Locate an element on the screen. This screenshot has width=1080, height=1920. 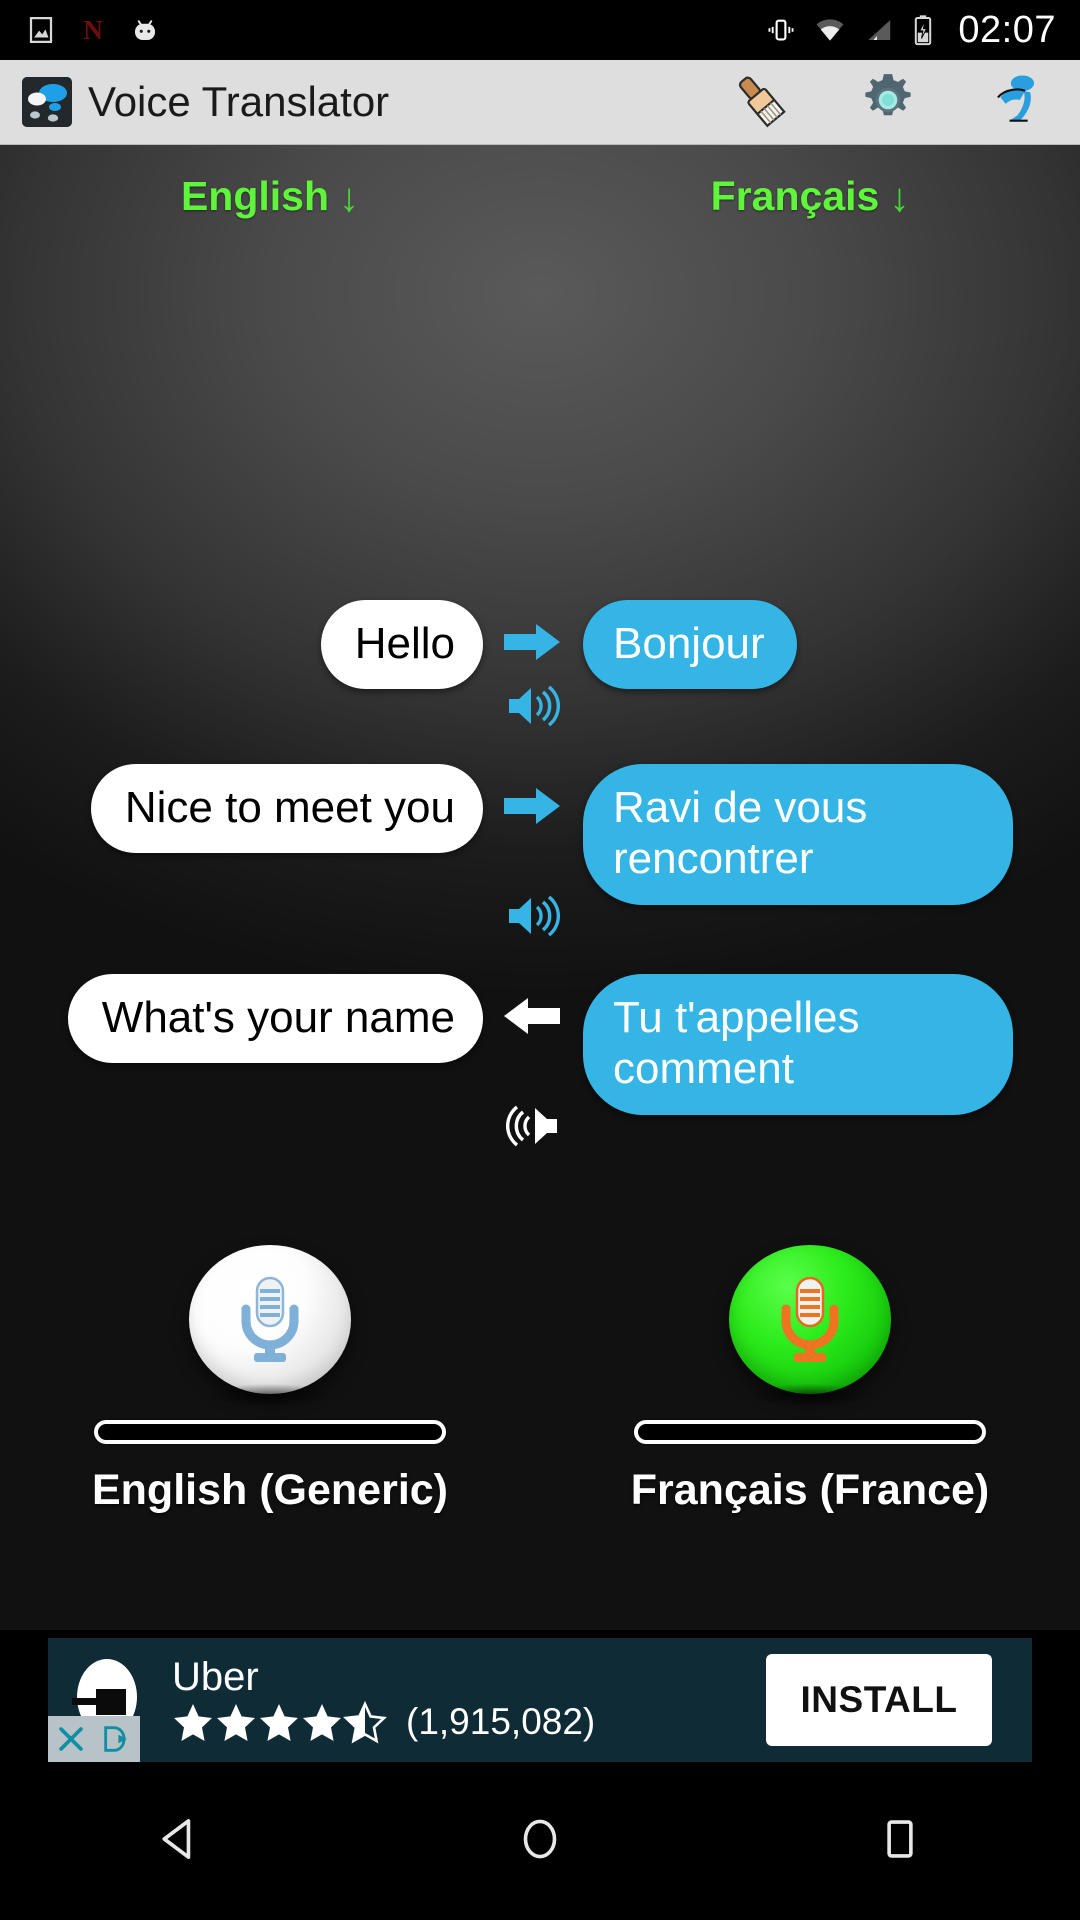
status-bar: N 02:07 is located at coordinates (540, 30).